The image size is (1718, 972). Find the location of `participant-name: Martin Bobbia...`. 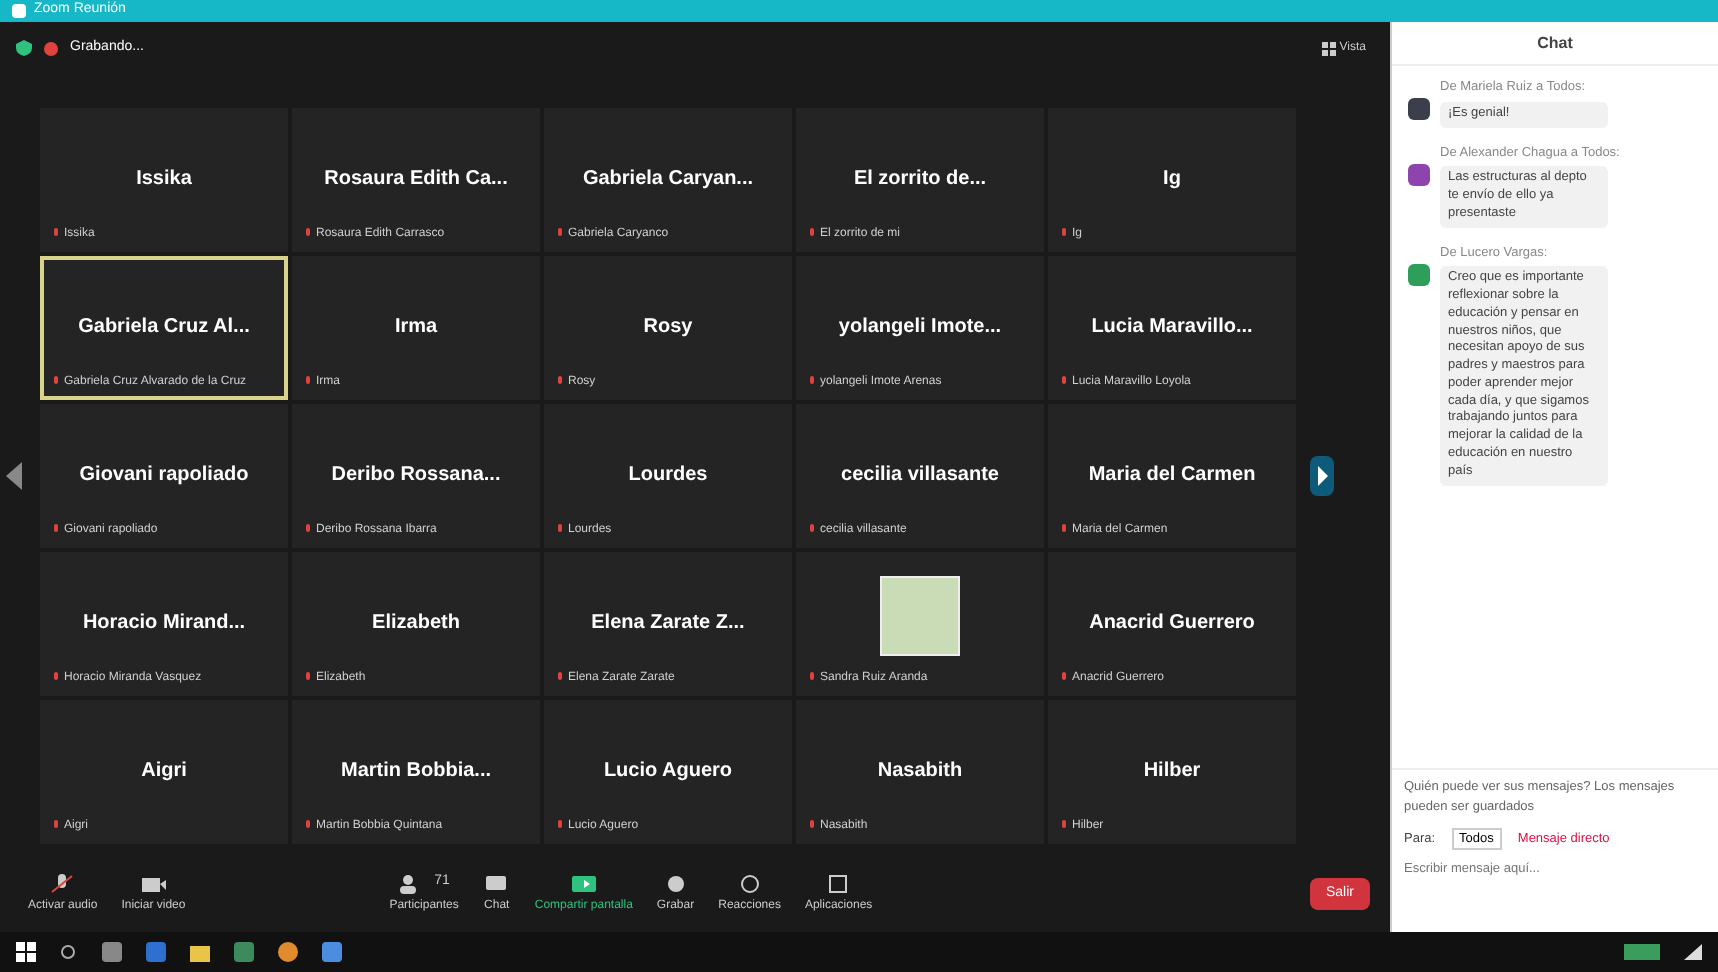

participant-name: Martin Bobbia... is located at coordinates (416, 772).